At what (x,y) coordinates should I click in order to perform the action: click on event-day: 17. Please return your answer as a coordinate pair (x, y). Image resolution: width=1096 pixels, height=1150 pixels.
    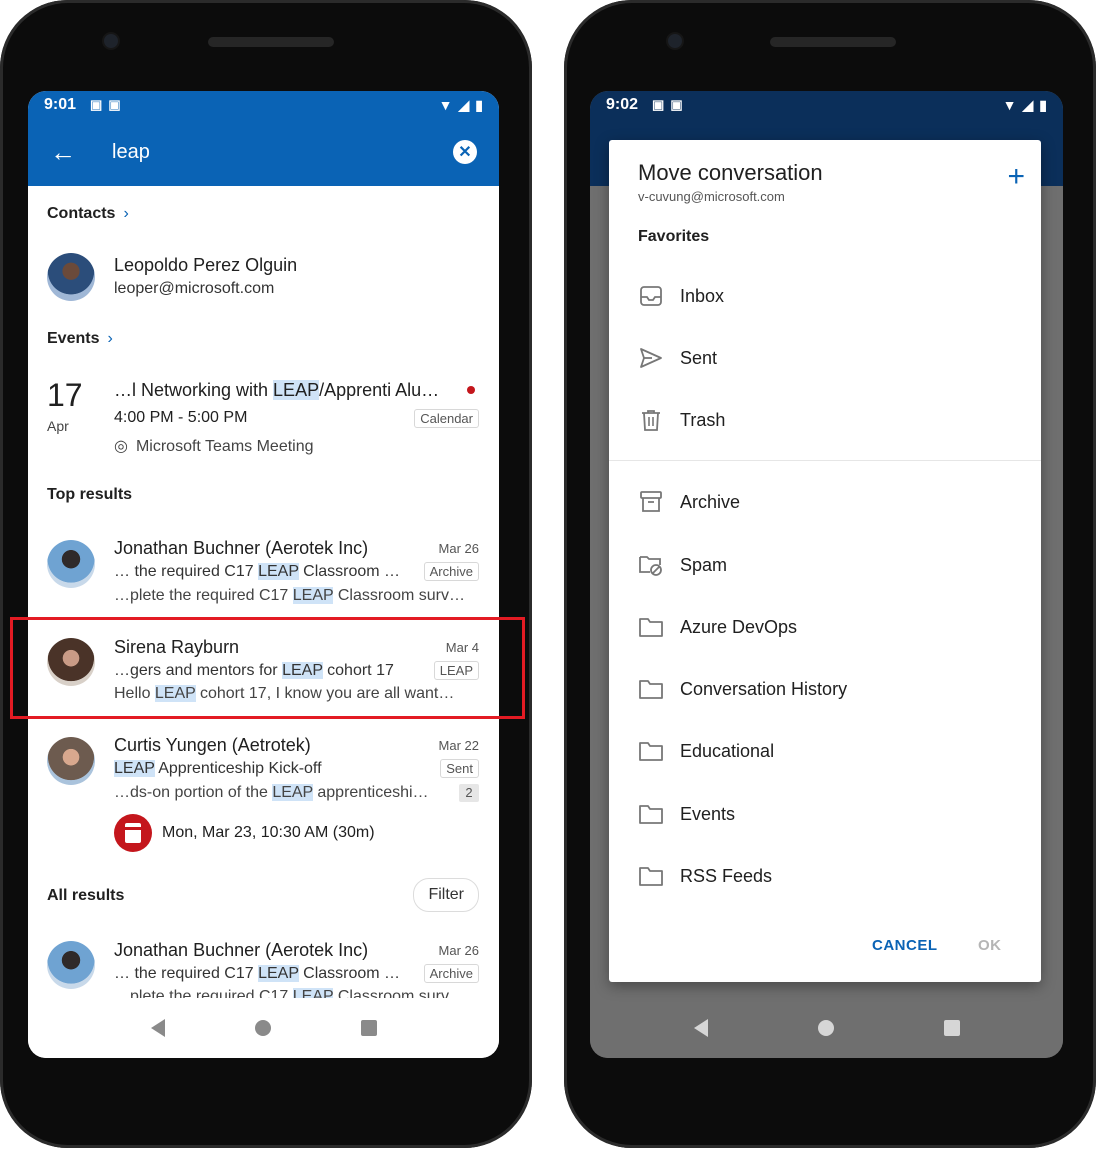
    Looking at the image, I should click on (65, 395).